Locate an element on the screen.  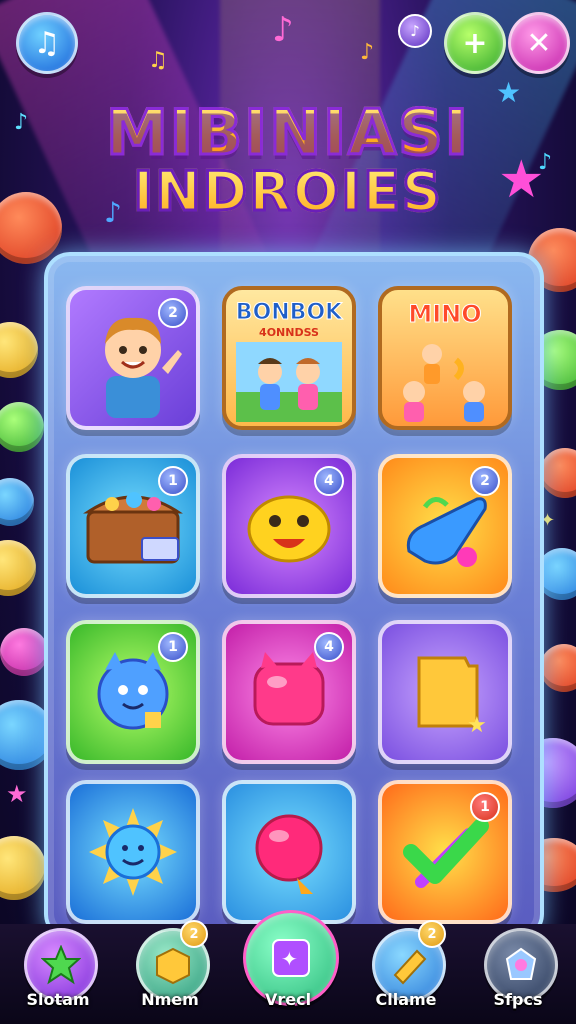
level-tile-bonbok: BONBOK 4ONNDSS is located at coordinates (289, 358).